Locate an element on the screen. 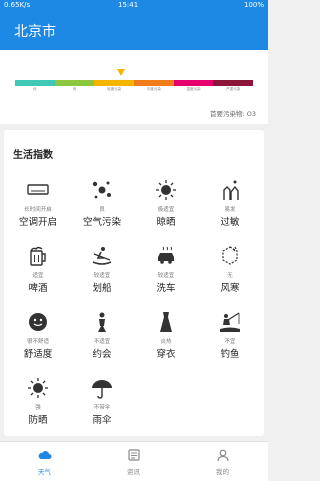 The height and width of the screenshot is (481, 320). allergy-icon is located at coordinates (231, 190).